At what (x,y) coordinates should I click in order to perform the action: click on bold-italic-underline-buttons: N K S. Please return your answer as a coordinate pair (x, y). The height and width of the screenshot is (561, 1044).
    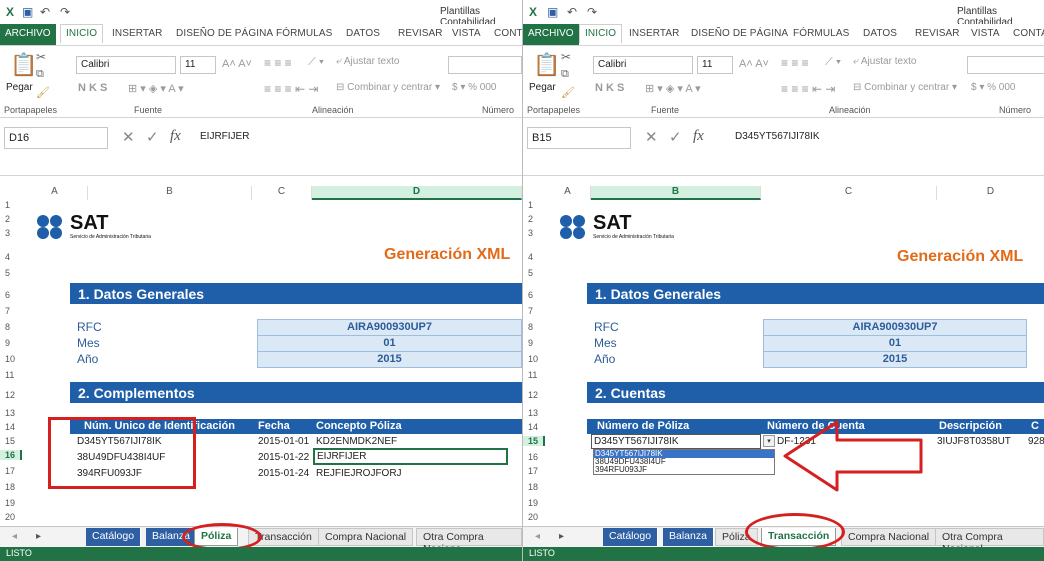
    Looking at the image, I should click on (609, 88).